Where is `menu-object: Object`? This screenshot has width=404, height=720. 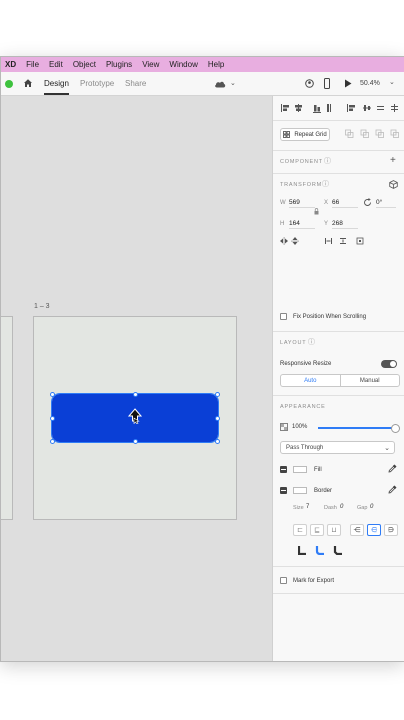 menu-object: Object is located at coordinates (84, 64).